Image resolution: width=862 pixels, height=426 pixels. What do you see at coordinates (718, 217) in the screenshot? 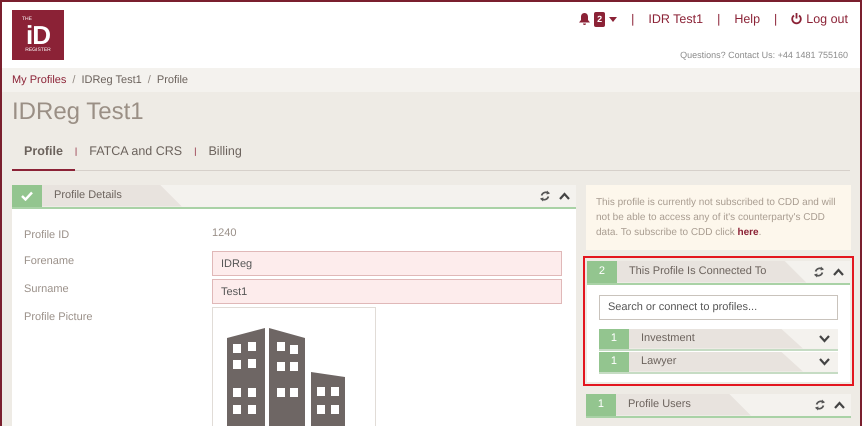
I see `notice-text: This profile is currently not subscribed to CDD and will not be able to access any of it's counterparty's CDD data. To subscribe to CDD click here.` at bounding box center [718, 217].